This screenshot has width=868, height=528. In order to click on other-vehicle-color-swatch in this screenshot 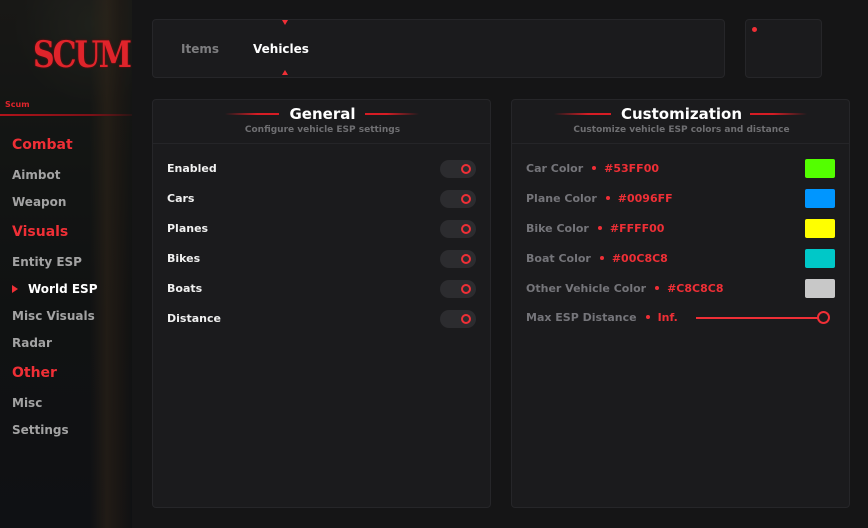, I will do `click(820, 288)`.